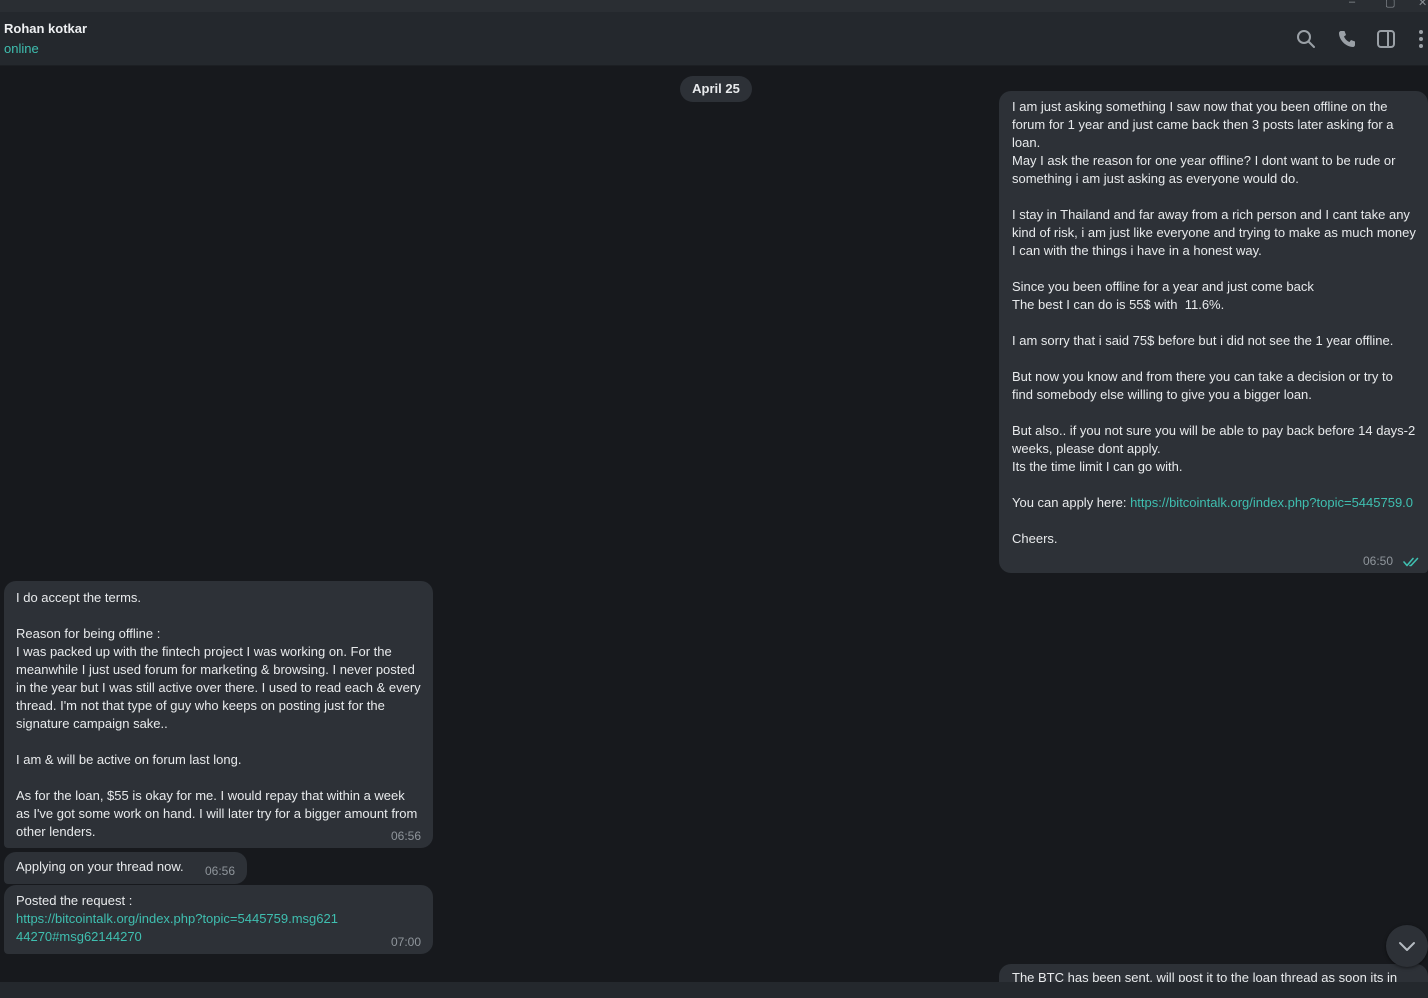 This screenshot has height=998, width=1428. What do you see at coordinates (1035, 538) in the screenshot?
I see `message-text: Cheers.` at bounding box center [1035, 538].